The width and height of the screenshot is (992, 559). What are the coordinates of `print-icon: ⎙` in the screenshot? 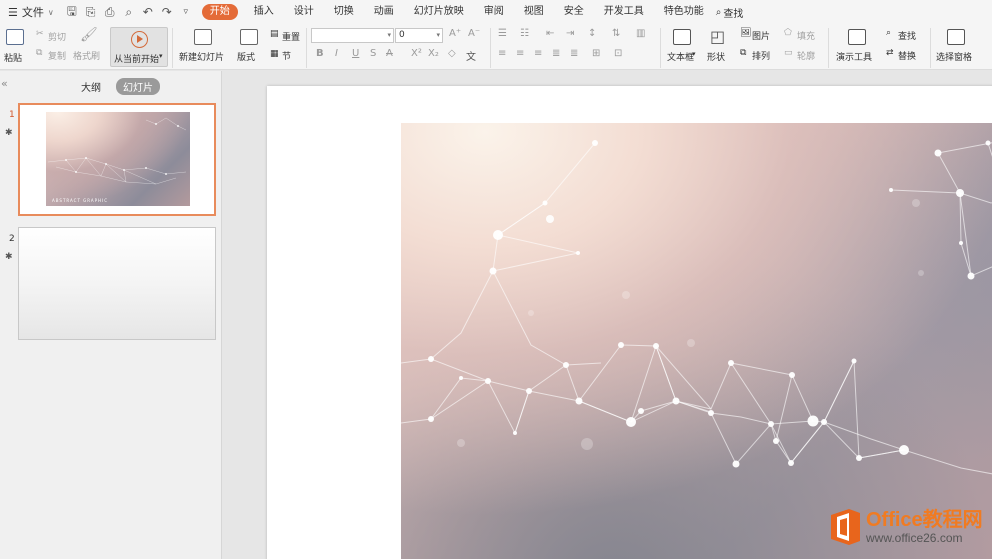 It's located at (110, 12).